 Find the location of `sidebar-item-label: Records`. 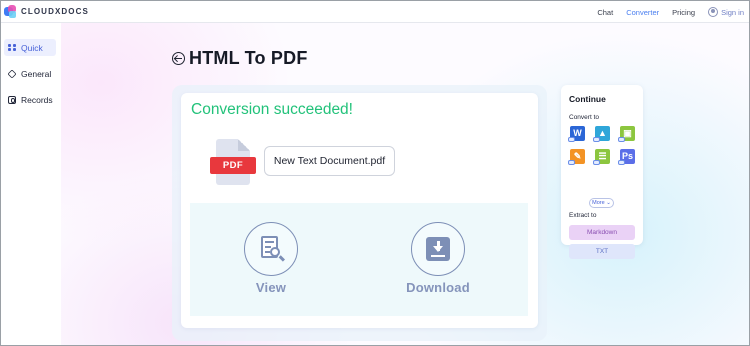

sidebar-item-label: Records is located at coordinates (37, 99).